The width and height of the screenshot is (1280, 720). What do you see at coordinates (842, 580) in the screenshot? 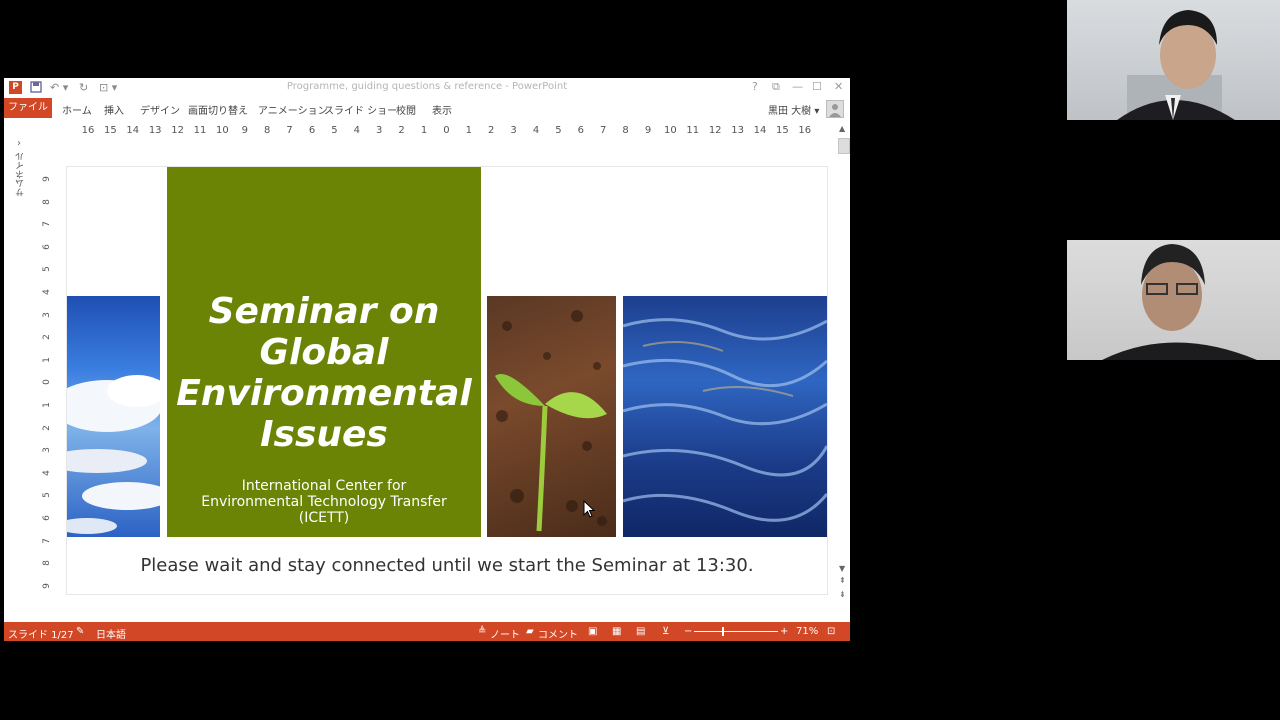
I see `previous-slide-icon: ⇞` at bounding box center [842, 580].